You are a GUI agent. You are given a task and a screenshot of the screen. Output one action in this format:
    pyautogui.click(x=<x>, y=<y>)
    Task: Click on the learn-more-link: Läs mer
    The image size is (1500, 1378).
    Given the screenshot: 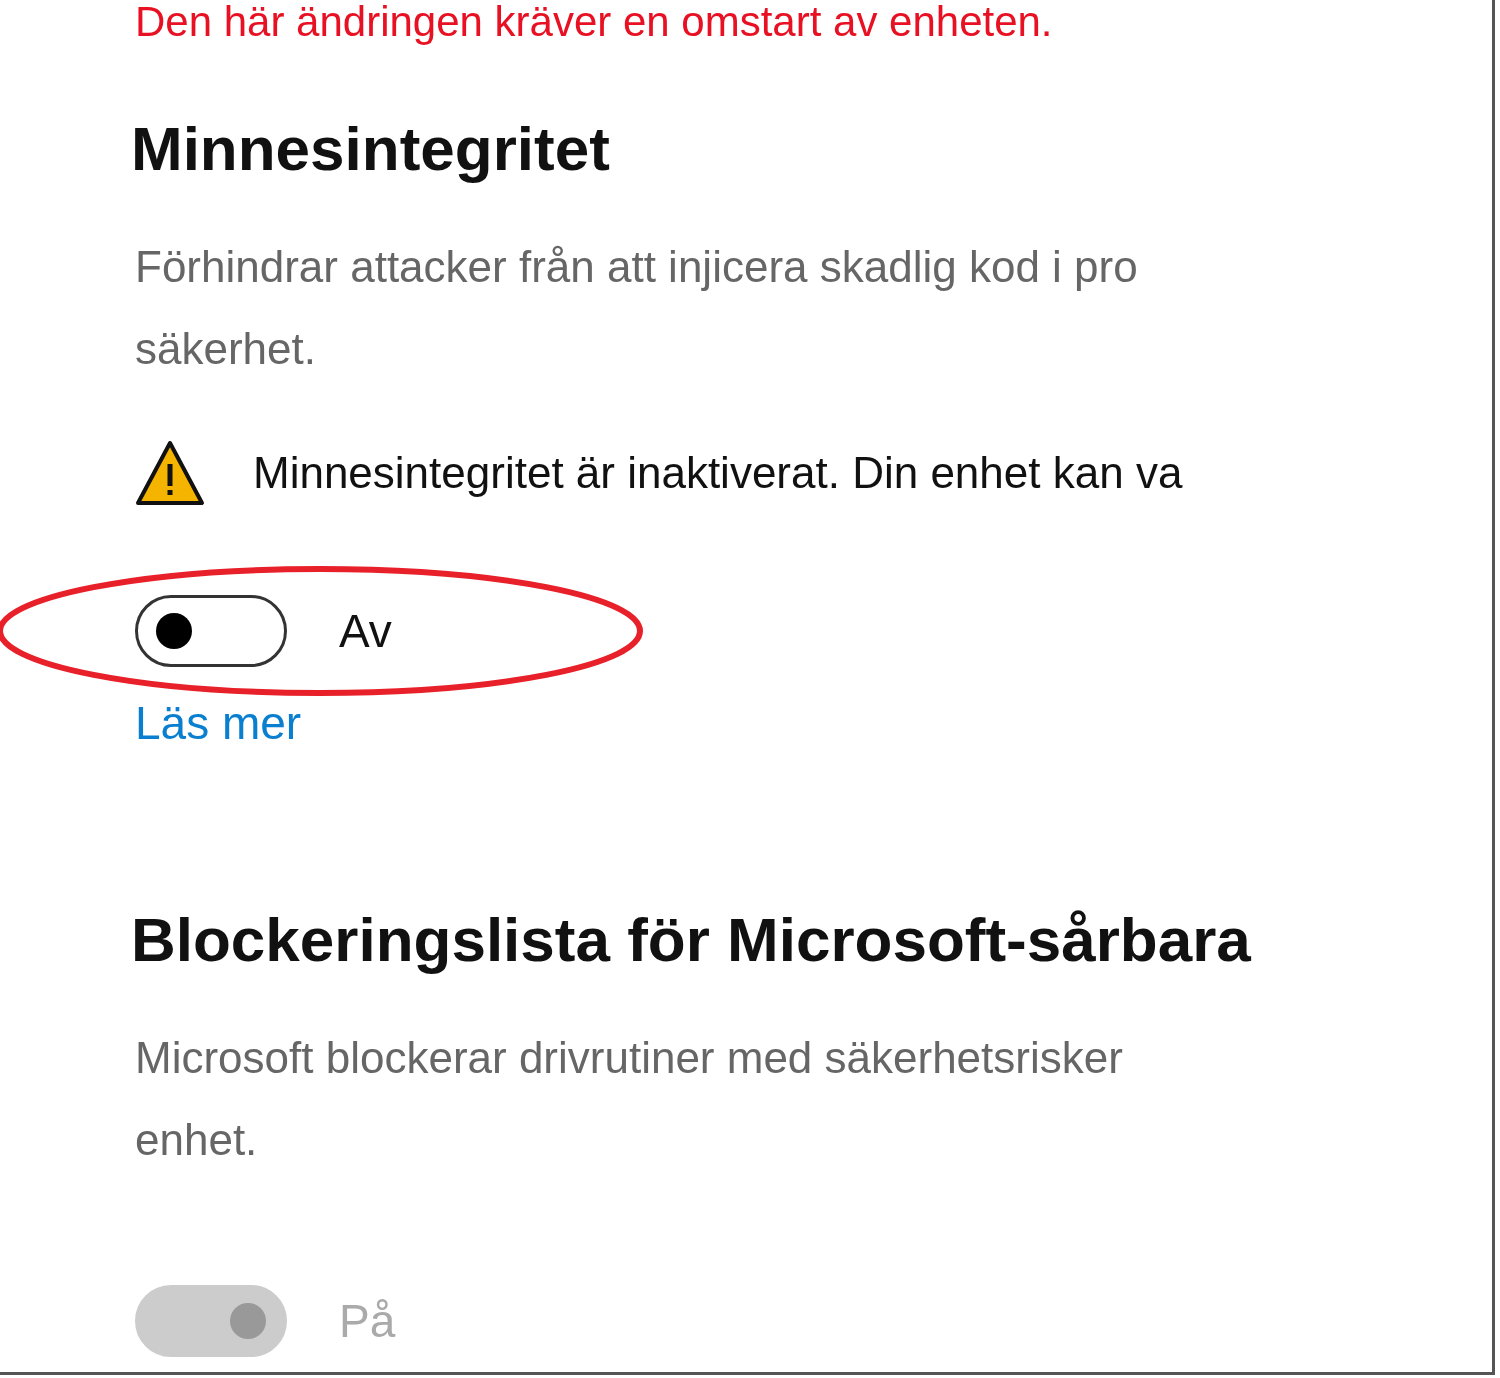 What is the action you would take?
    pyautogui.click(x=218, y=723)
    